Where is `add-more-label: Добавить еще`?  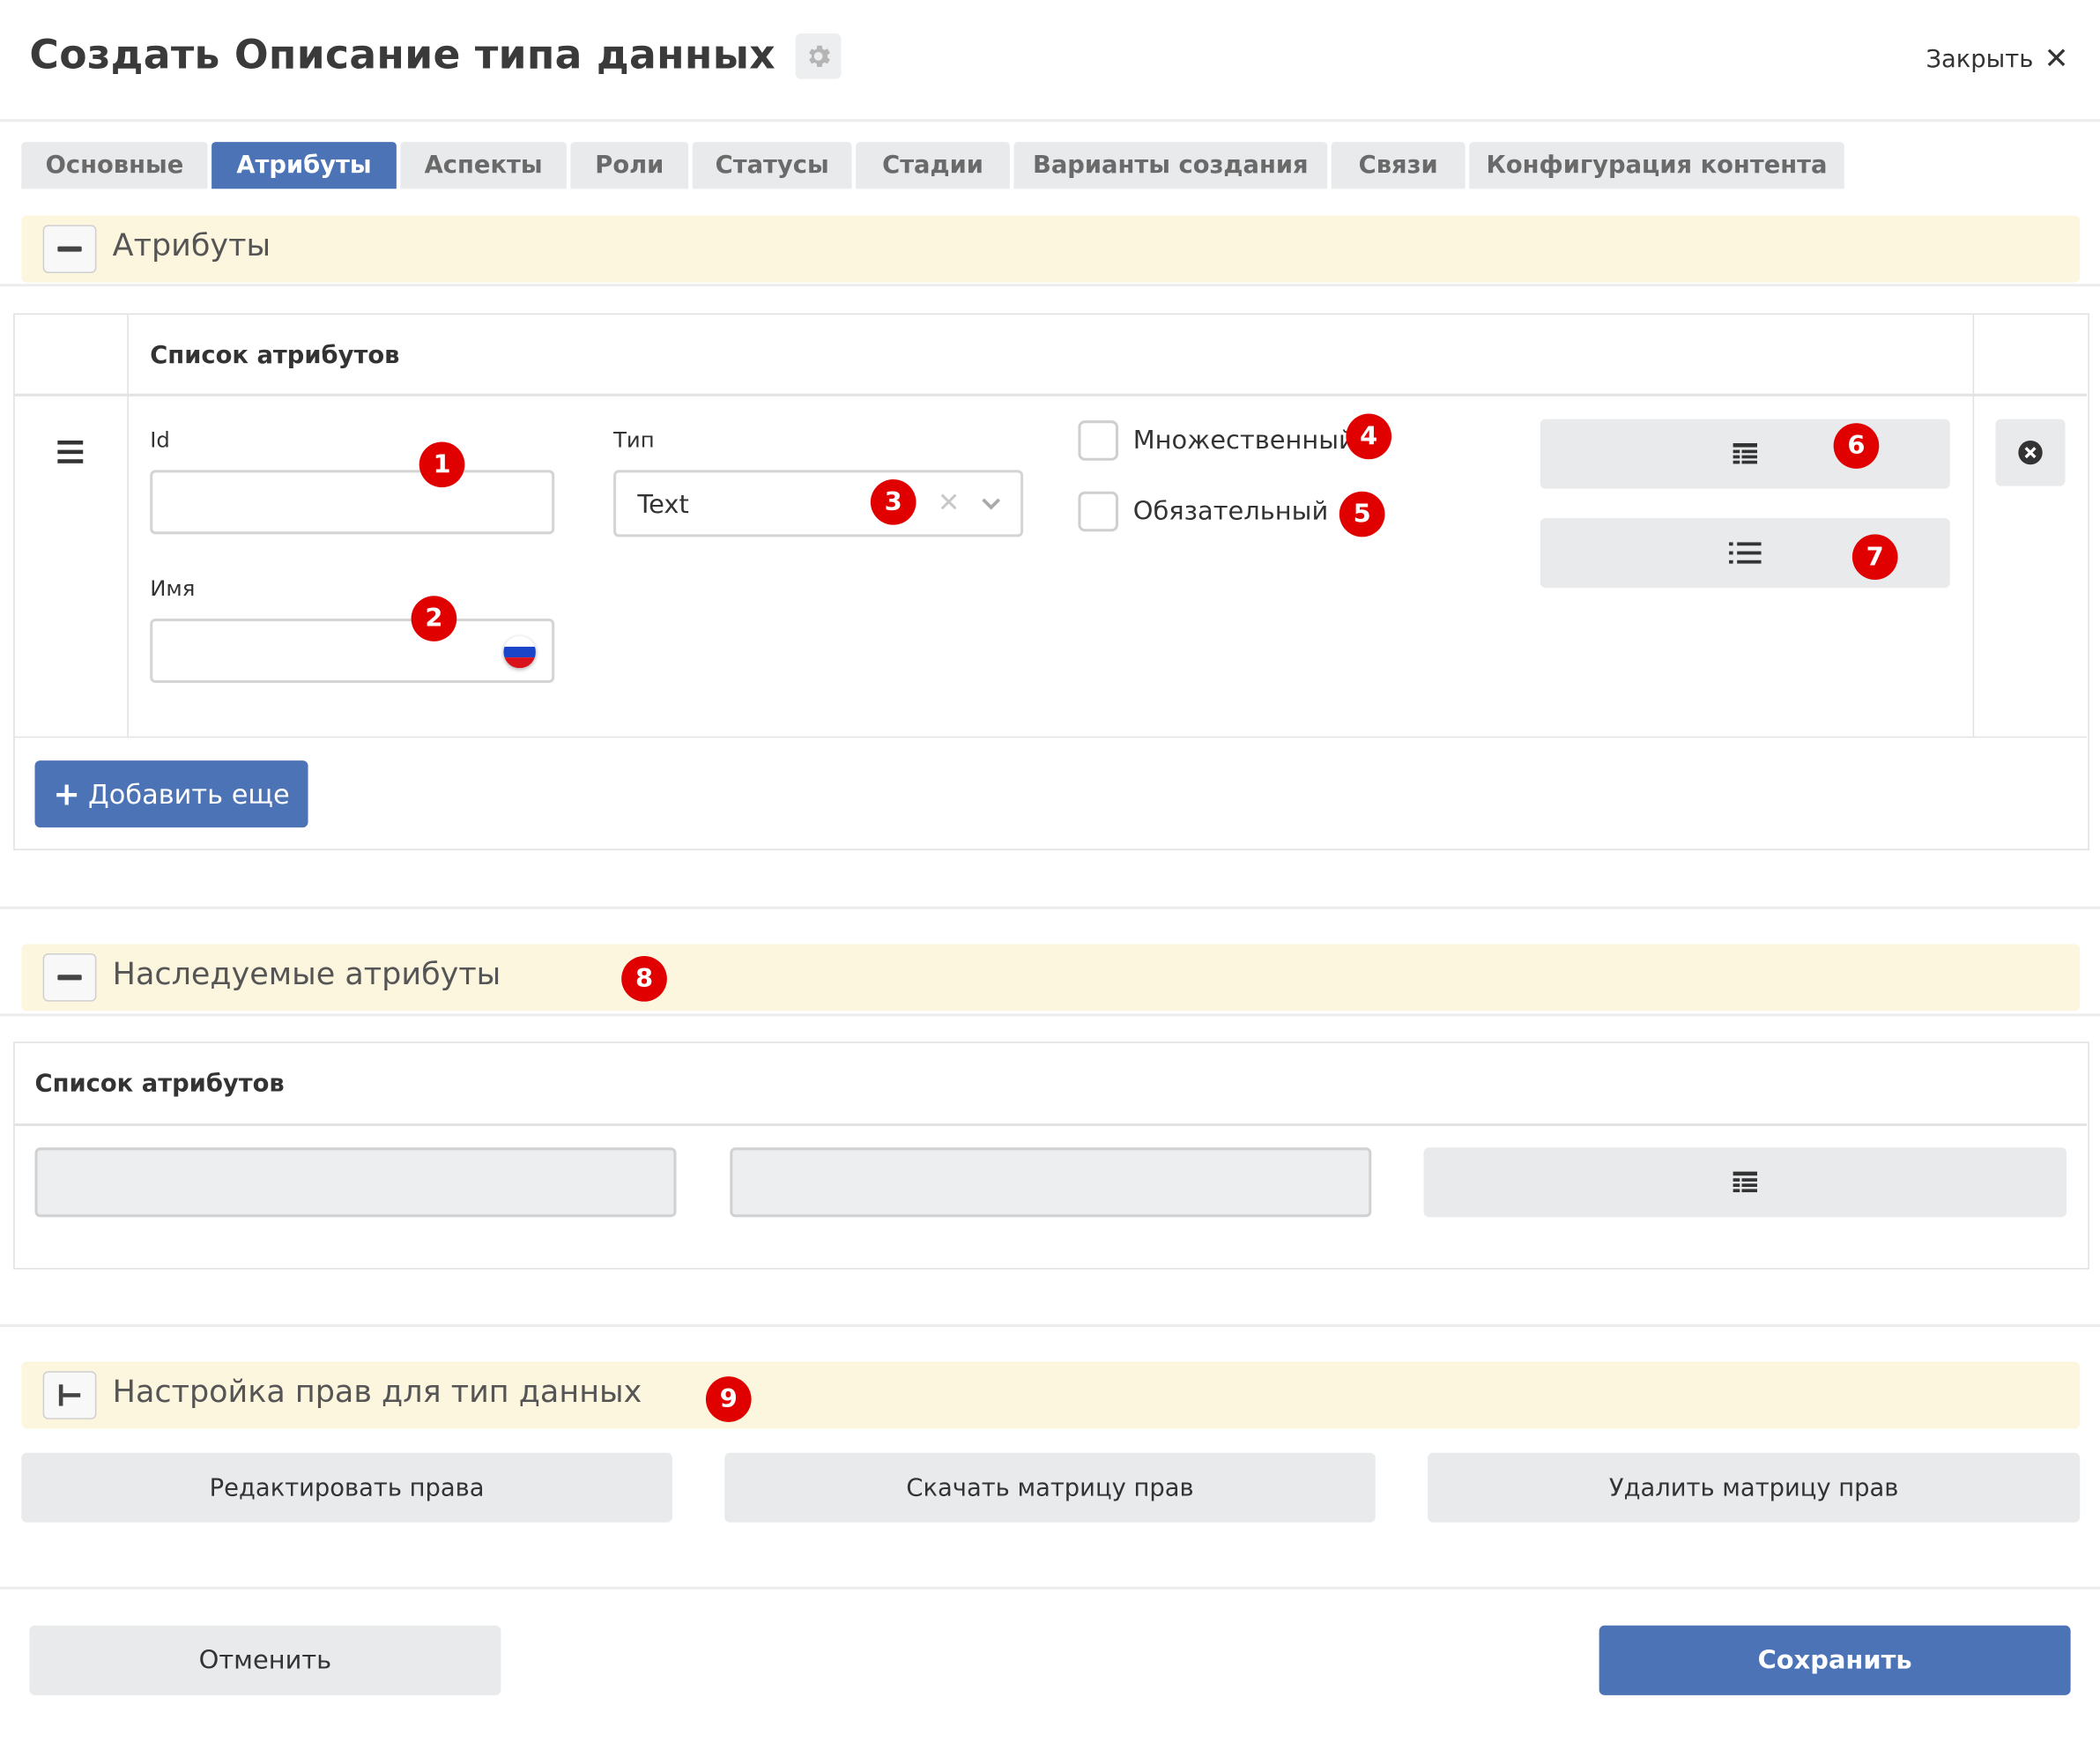
add-more-label: Добавить еще is located at coordinates (189, 794).